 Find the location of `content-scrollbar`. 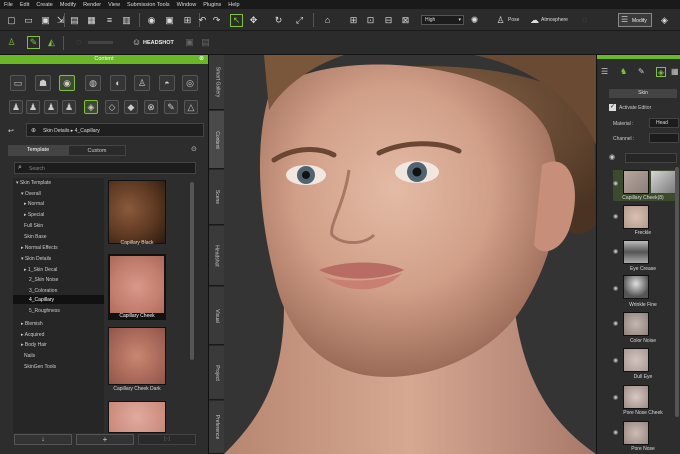

content-scrollbar is located at coordinates (192, 271).